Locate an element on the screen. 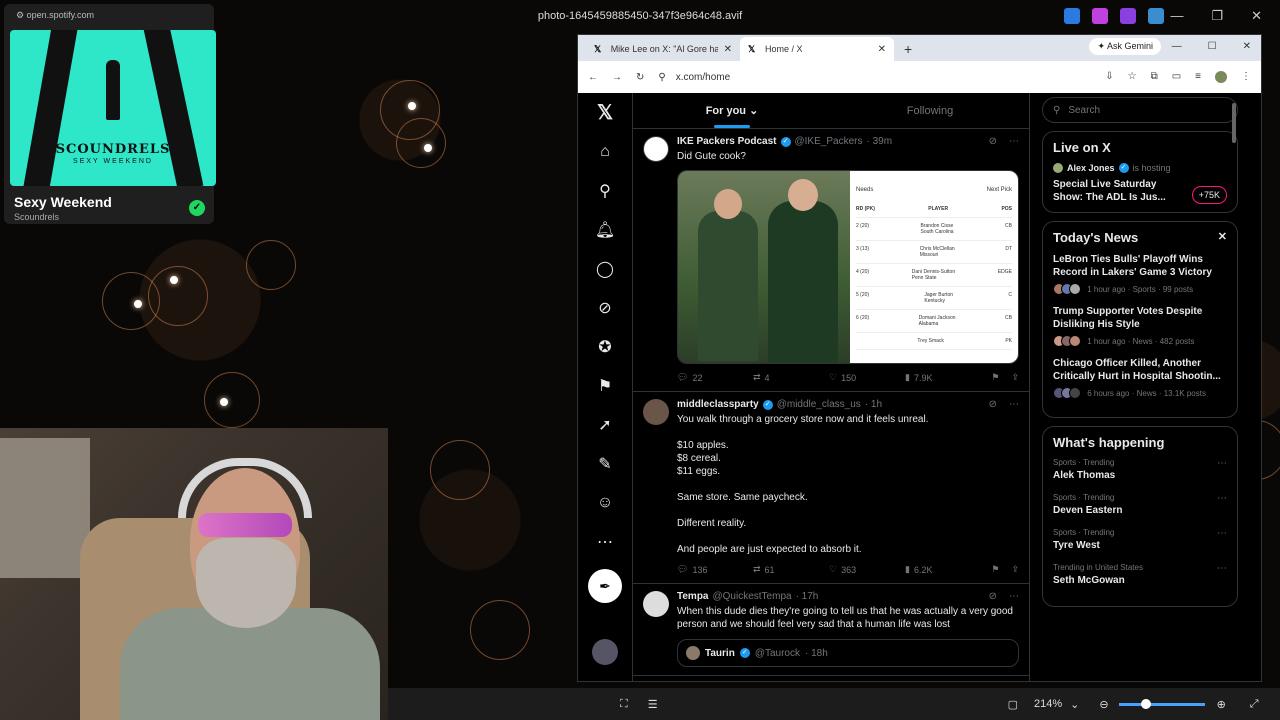  tweet-author: middleclassparty is located at coordinates (718, 404).